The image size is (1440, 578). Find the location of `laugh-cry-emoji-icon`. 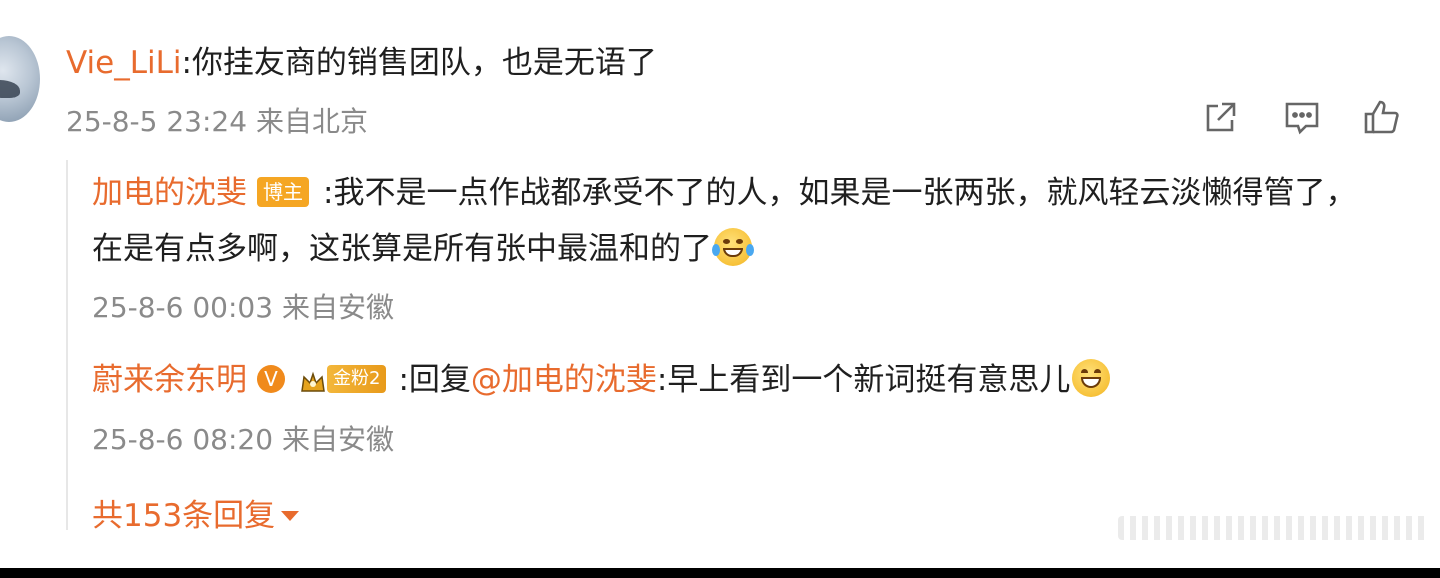

laugh-cry-emoji-icon is located at coordinates (733, 246).